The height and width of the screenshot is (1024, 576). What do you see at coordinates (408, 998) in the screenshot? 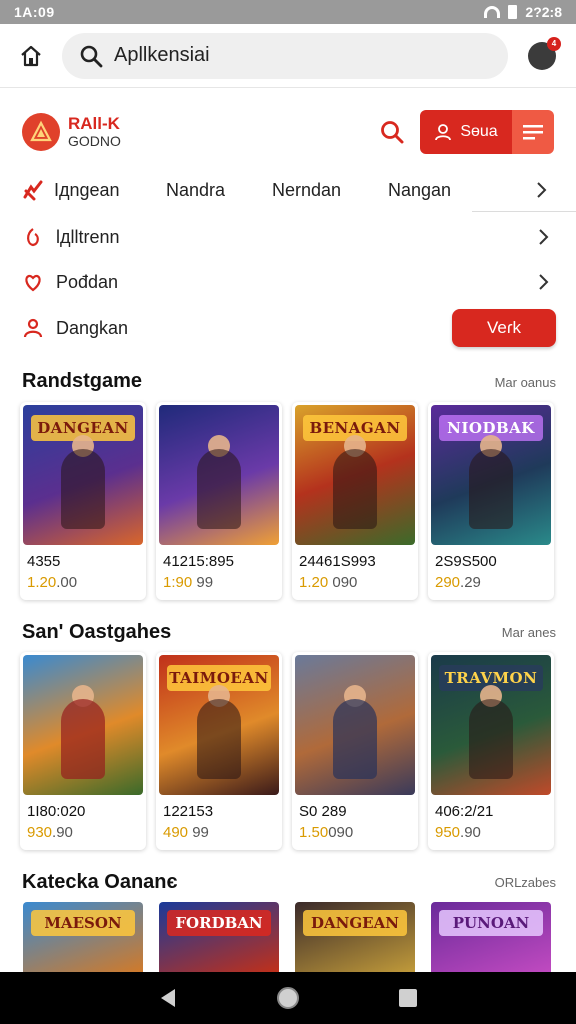
I see `recents-icon` at bounding box center [408, 998].